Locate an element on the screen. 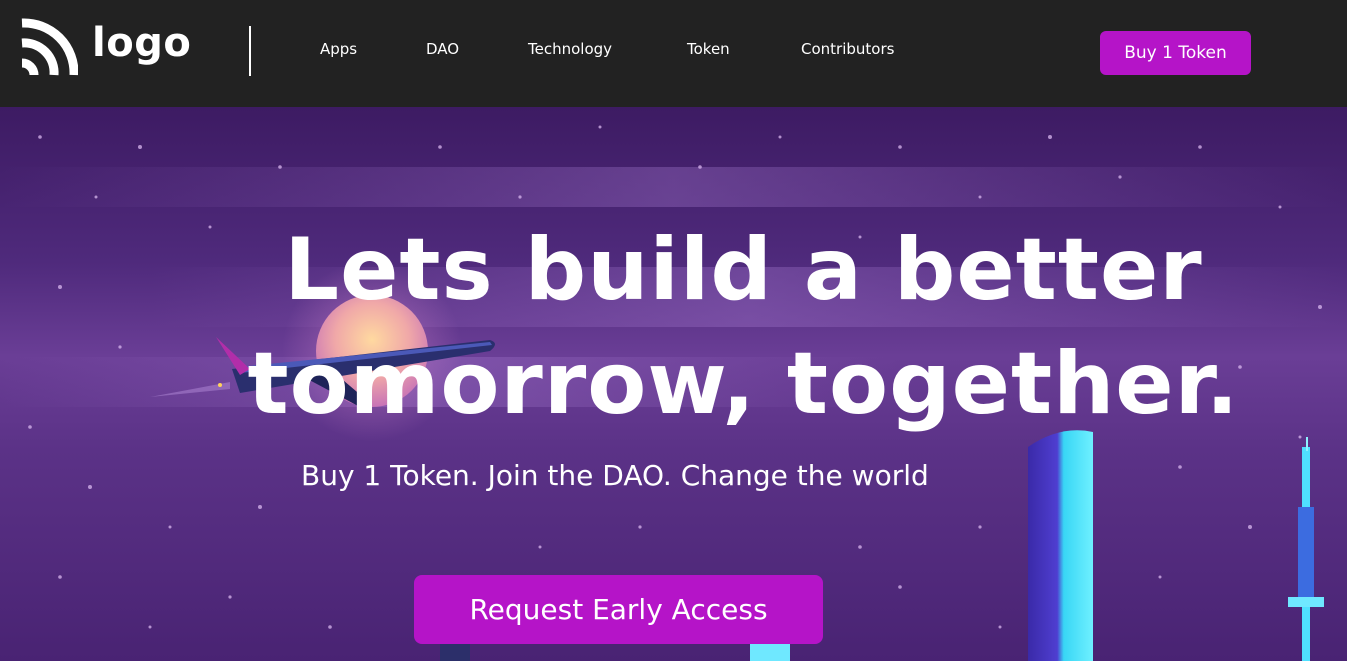 The width and height of the screenshot is (1347, 661). nav-item-token: Token is located at coordinates (708, 49).